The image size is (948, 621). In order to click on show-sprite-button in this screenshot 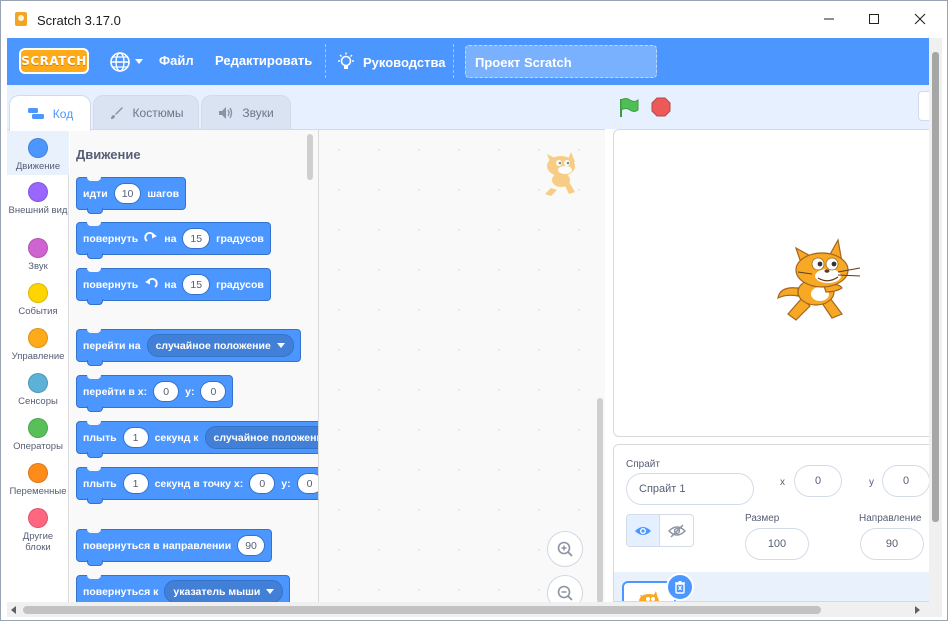, I will do `click(644, 530)`.